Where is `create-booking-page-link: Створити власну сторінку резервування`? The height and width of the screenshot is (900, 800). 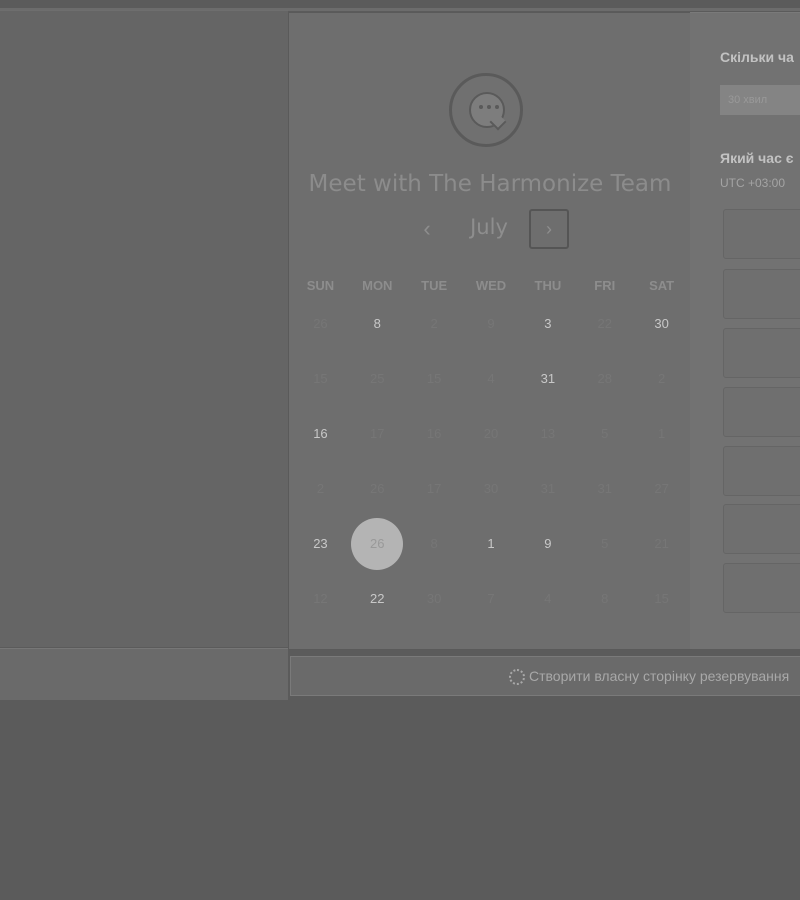 create-booking-page-link: Створити власну сторінку резервування is located at coordinates (649, 676).